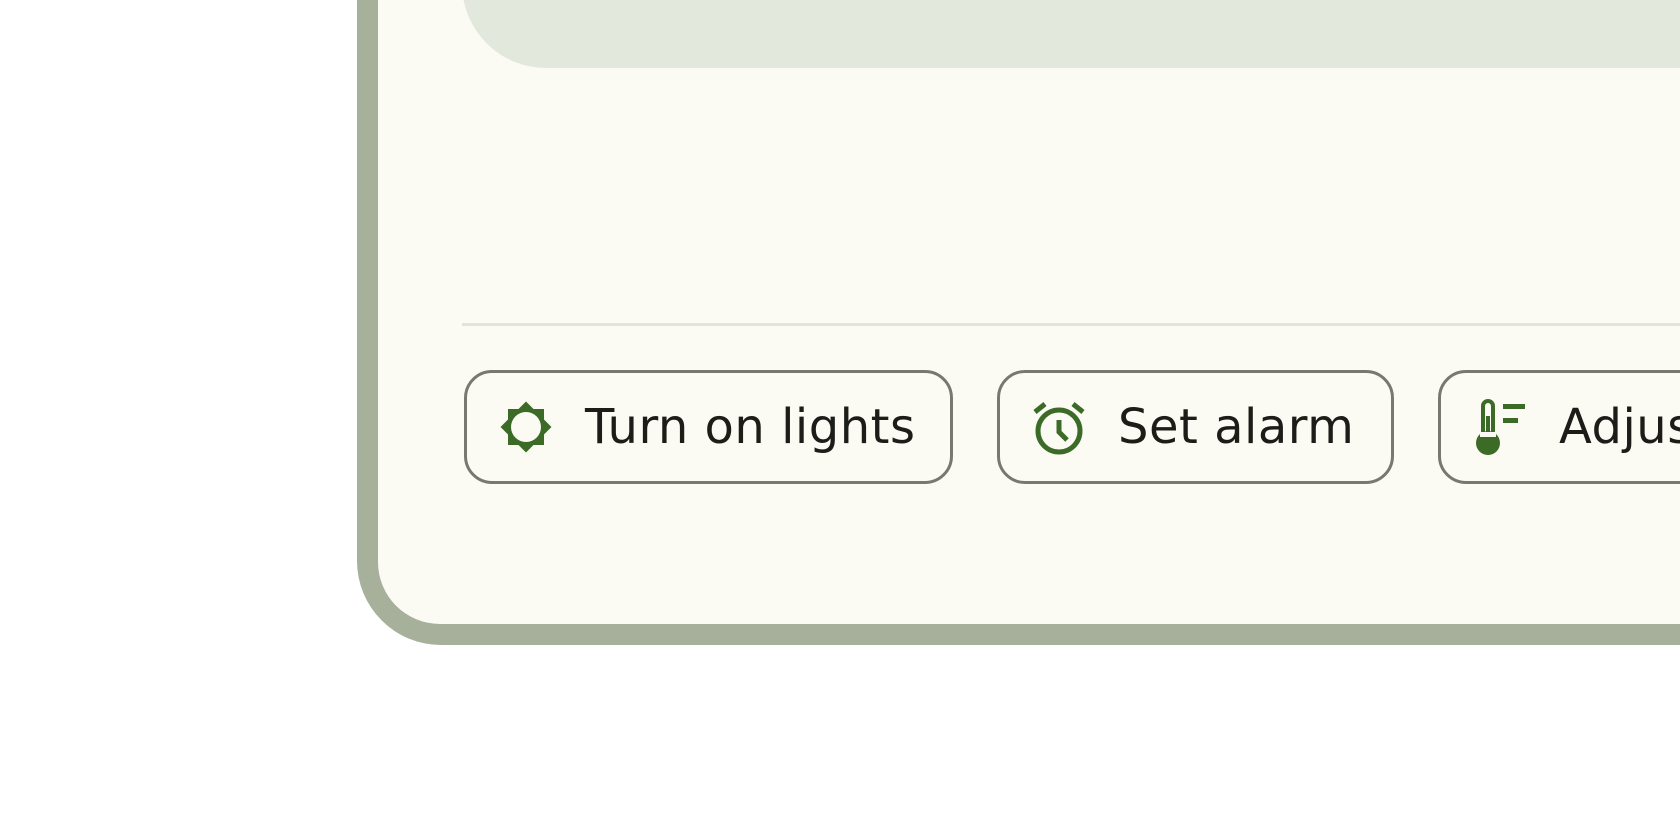  What do you see at coordinates (1619, 427) in the screenshot?
I see `chip-label: Adjus` at bounding box center [1619, 427].